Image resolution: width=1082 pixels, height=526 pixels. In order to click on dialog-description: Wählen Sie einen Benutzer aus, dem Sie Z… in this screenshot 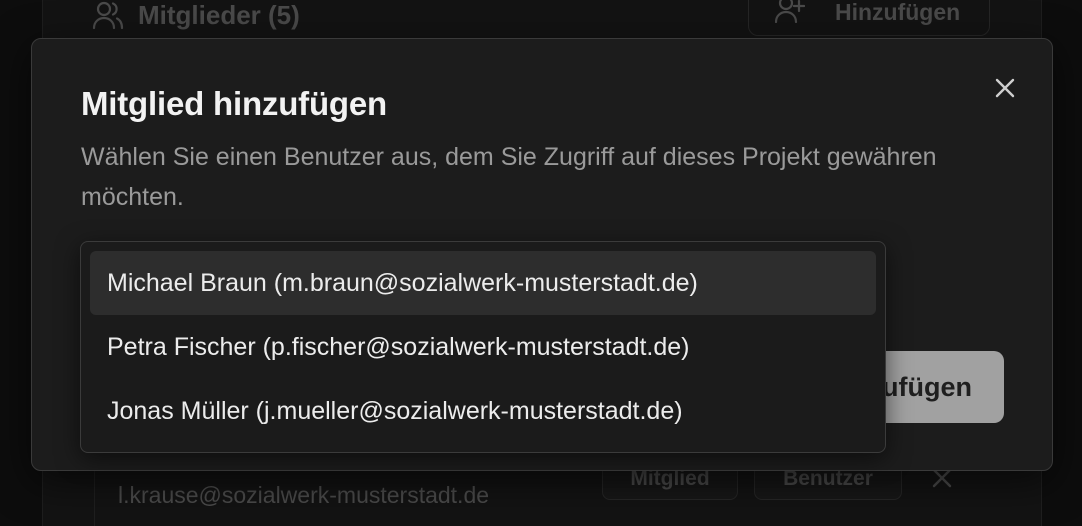, I will do `click(509, 177)`.